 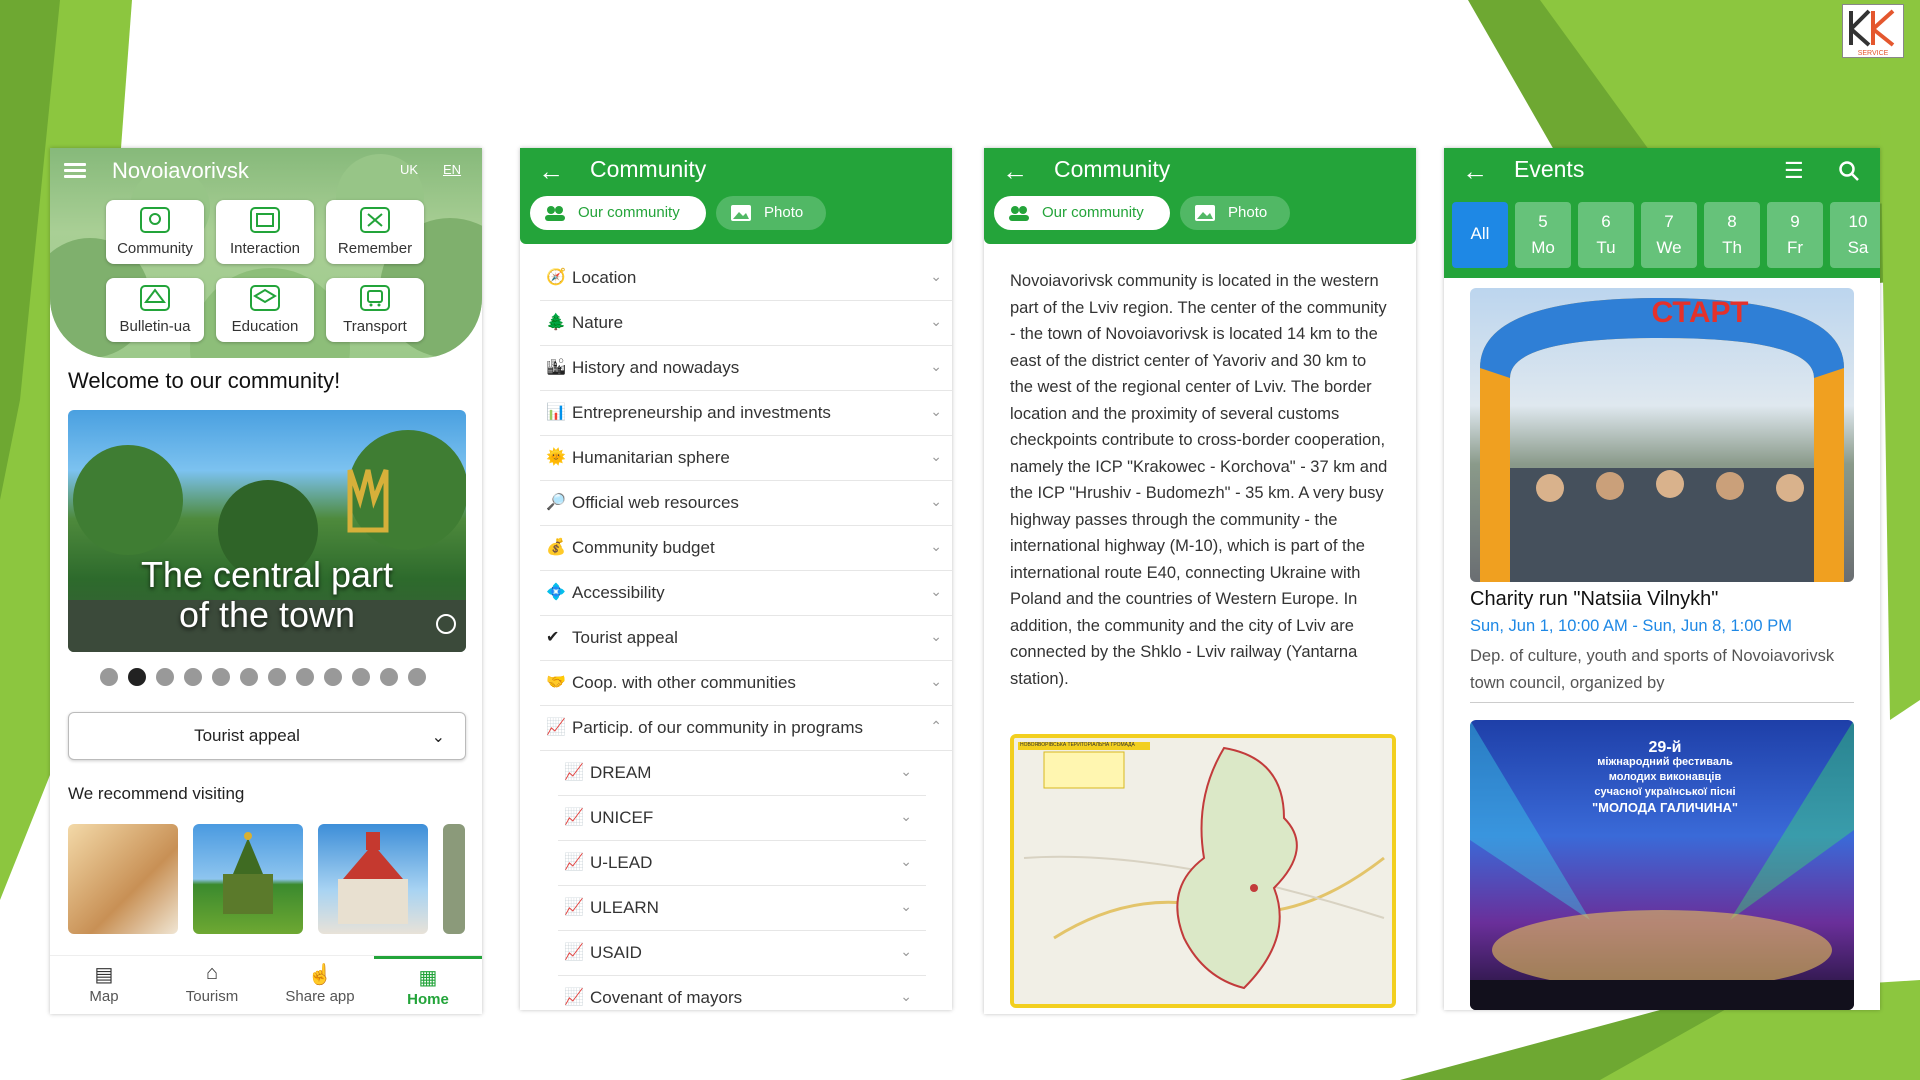 What do you see at coordinates (742, 908) in the screenshot?
I see `program-row: 📈 ULEARN ⌄` at bounding box center [742, 908].